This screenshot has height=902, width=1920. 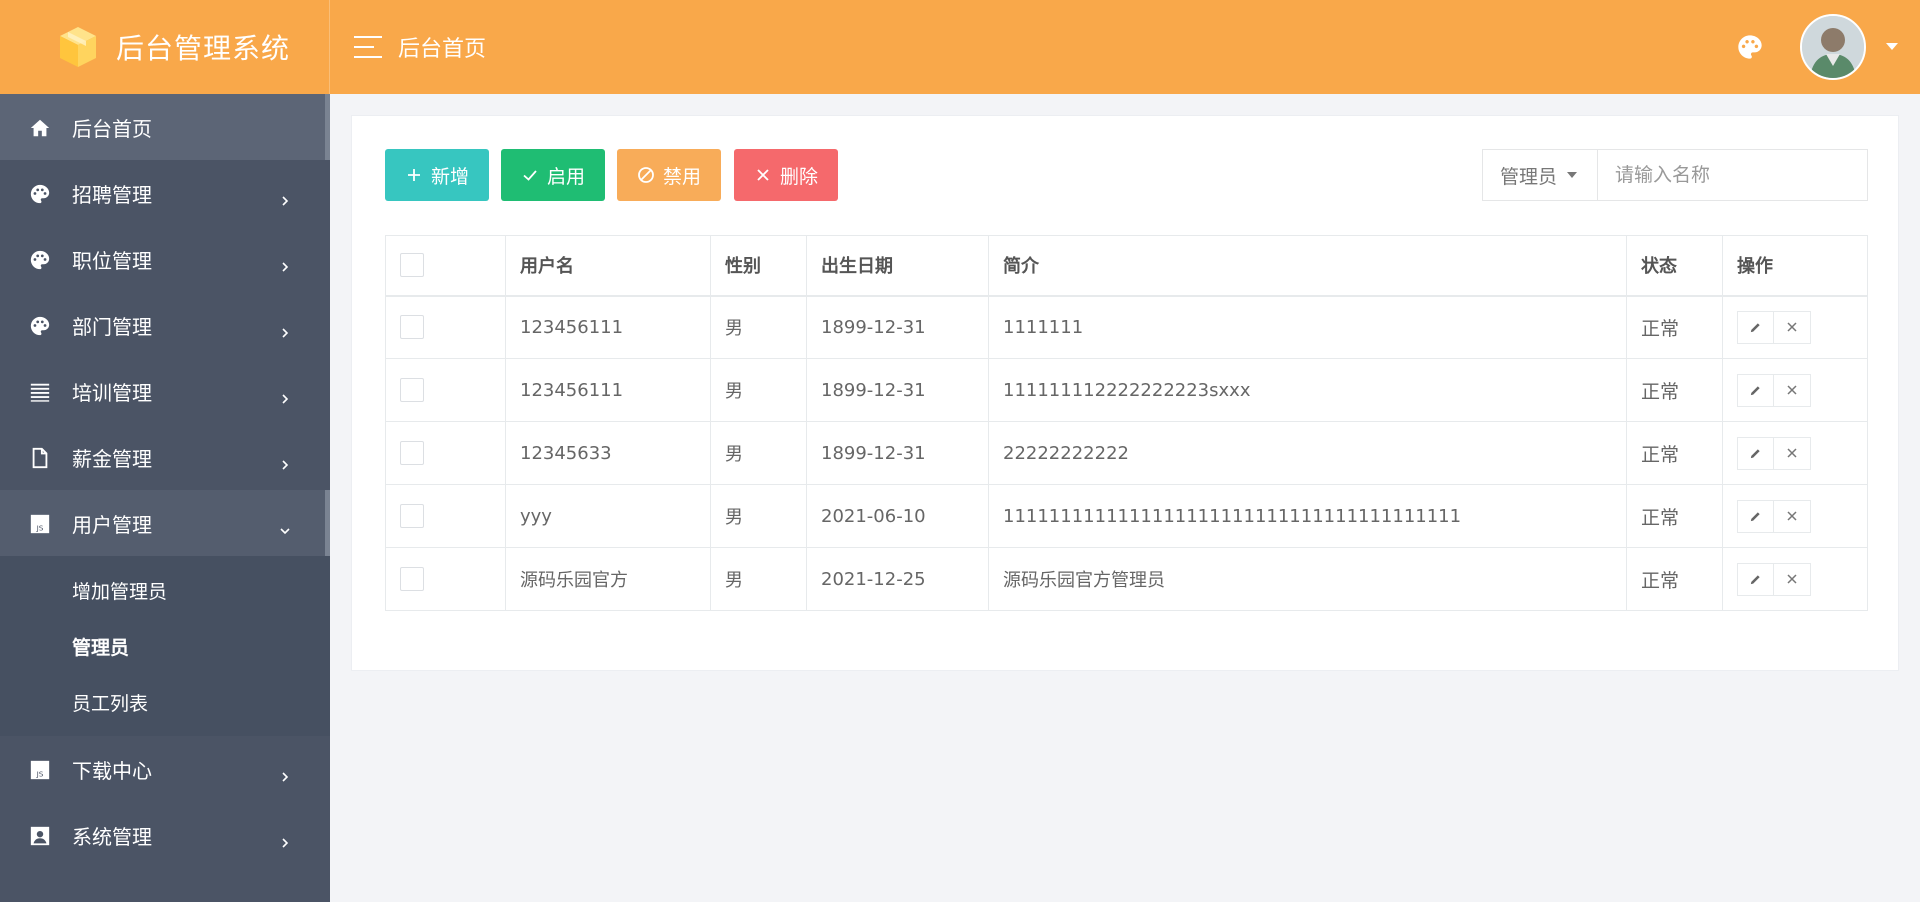 What do you see at coordinates (420, 47) in the screenshot?
I see `home-tab: 后台首页` at bounding box center [420, 47].